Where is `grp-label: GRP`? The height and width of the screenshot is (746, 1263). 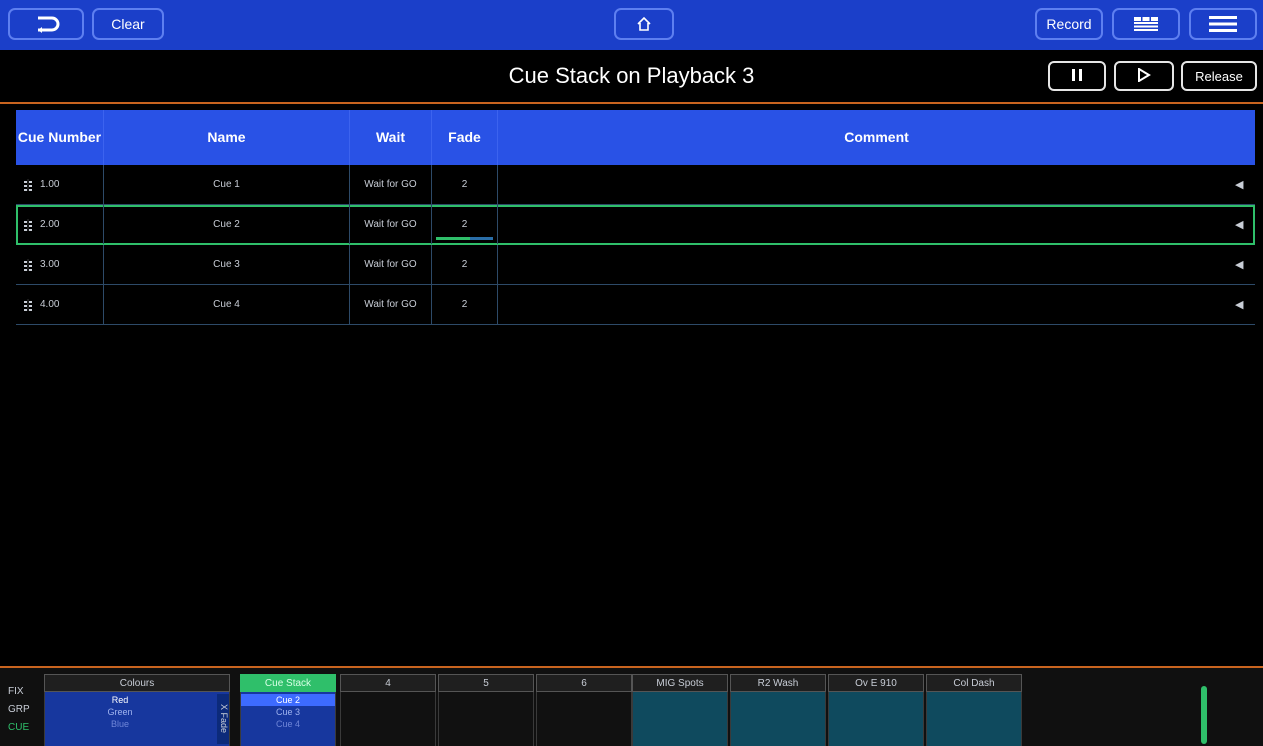
grp-label: GRP is located at coordinates (19, 709).